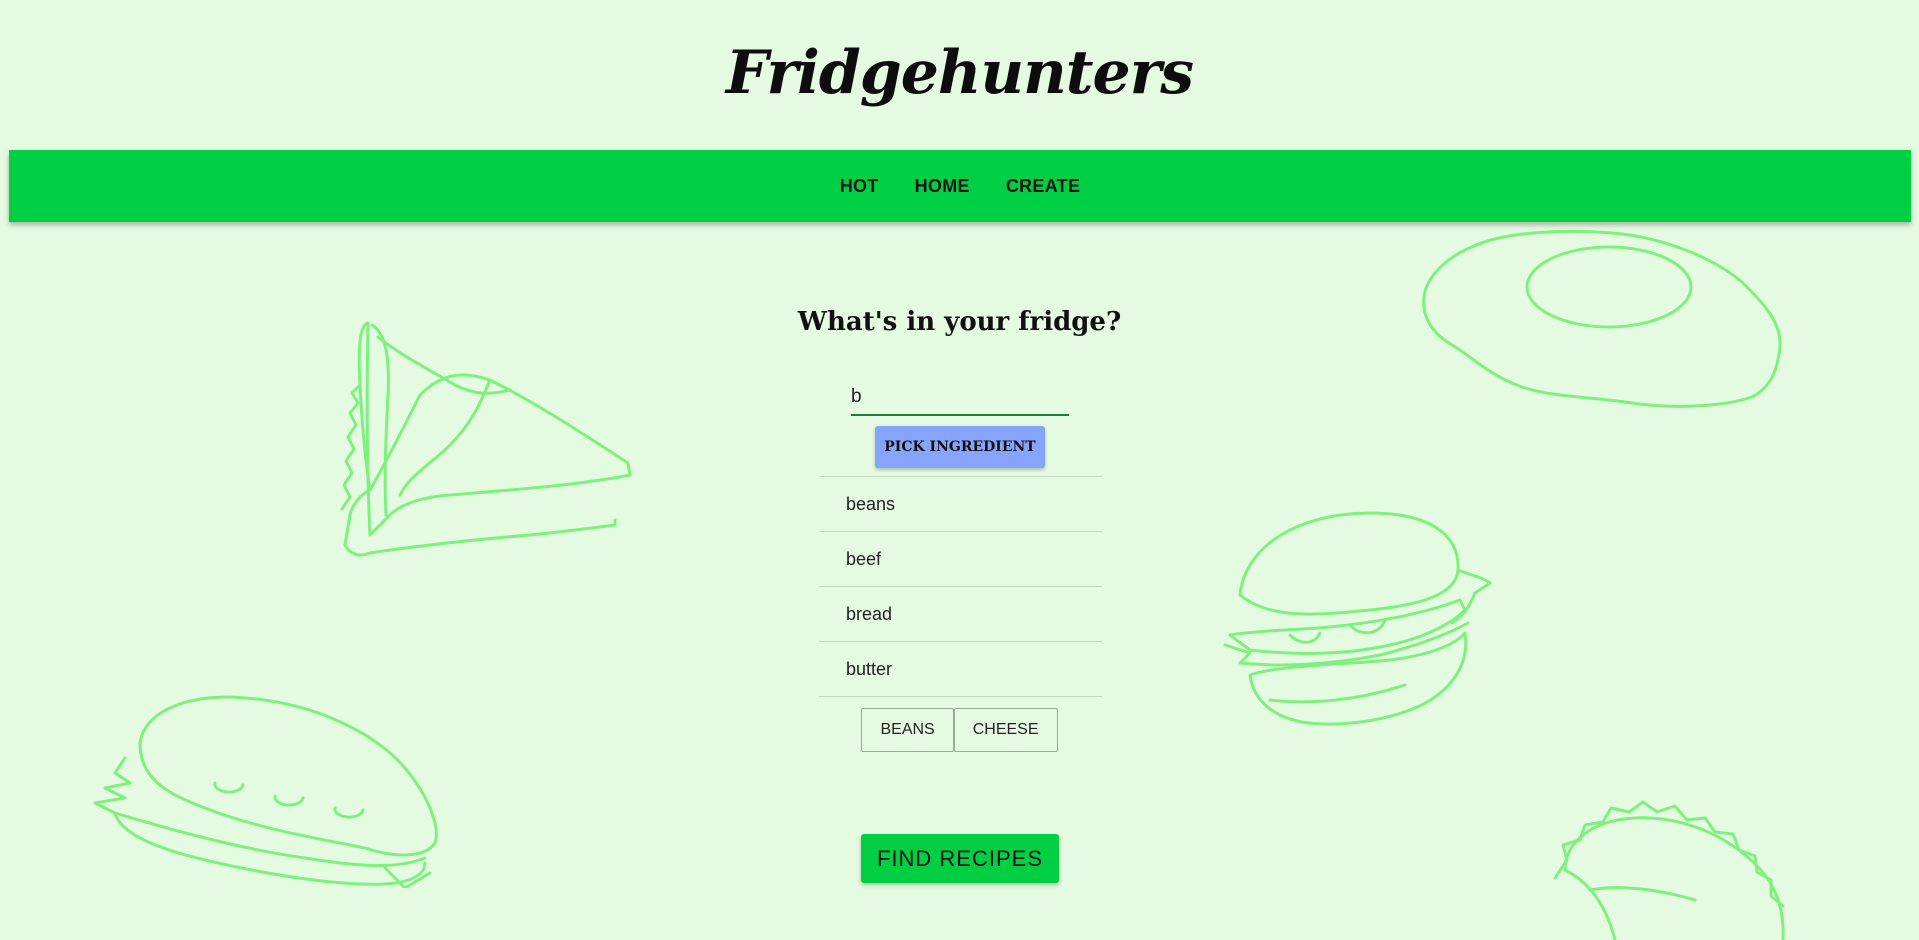  I want to click on suggestion-item: butter, so click(960, 669).